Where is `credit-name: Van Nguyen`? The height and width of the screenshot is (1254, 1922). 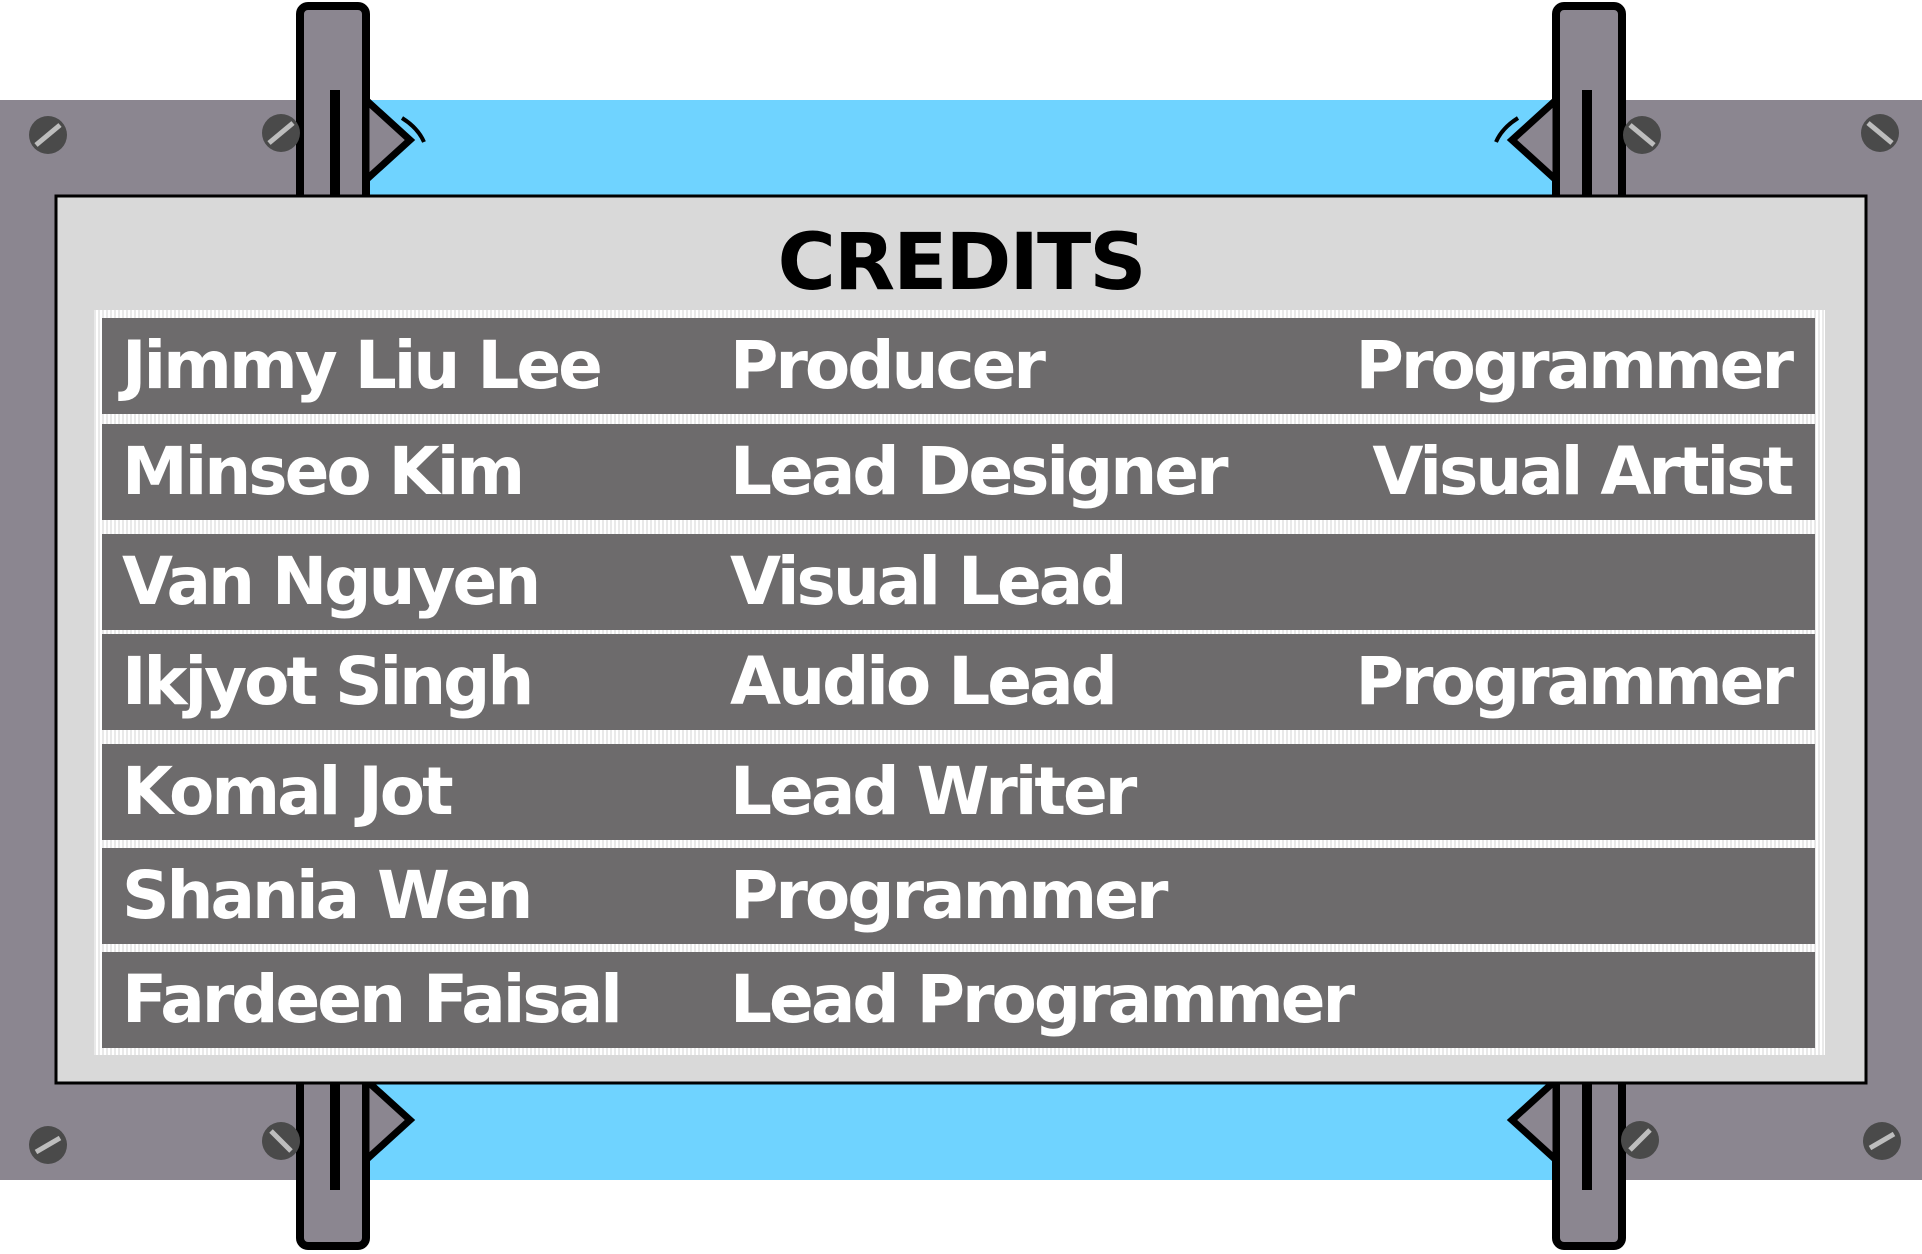 credit-name: Van Nguyen is located at coordinates (331, 581).